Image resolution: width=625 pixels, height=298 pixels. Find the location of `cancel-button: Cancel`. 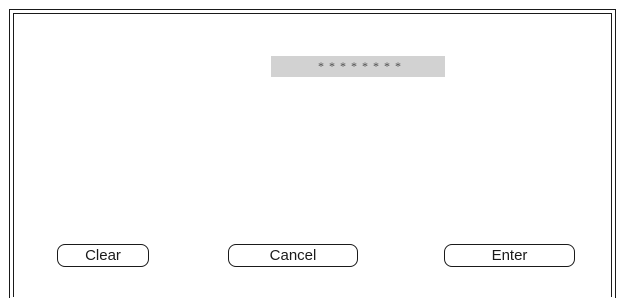

cancel-button: Cancel is located at coordinates (293, 255).